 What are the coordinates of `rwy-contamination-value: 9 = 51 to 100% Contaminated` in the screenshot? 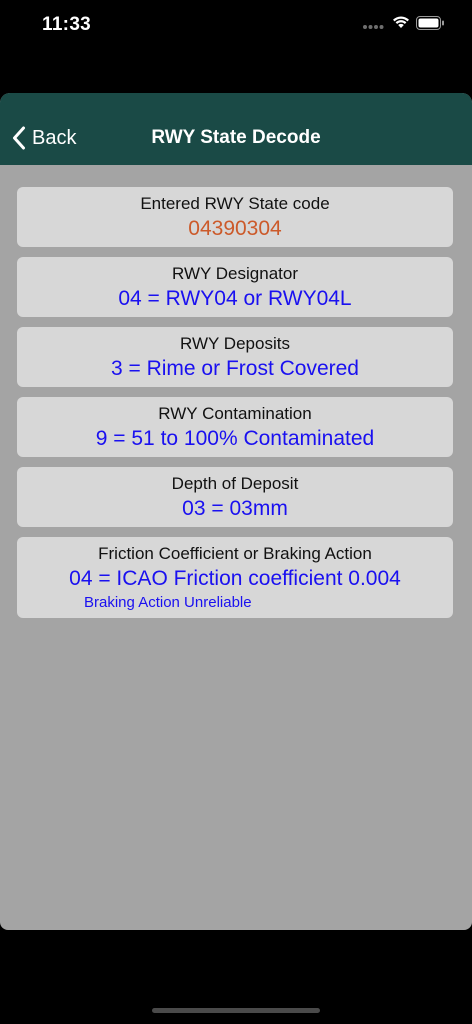 It's located at (235, 438).